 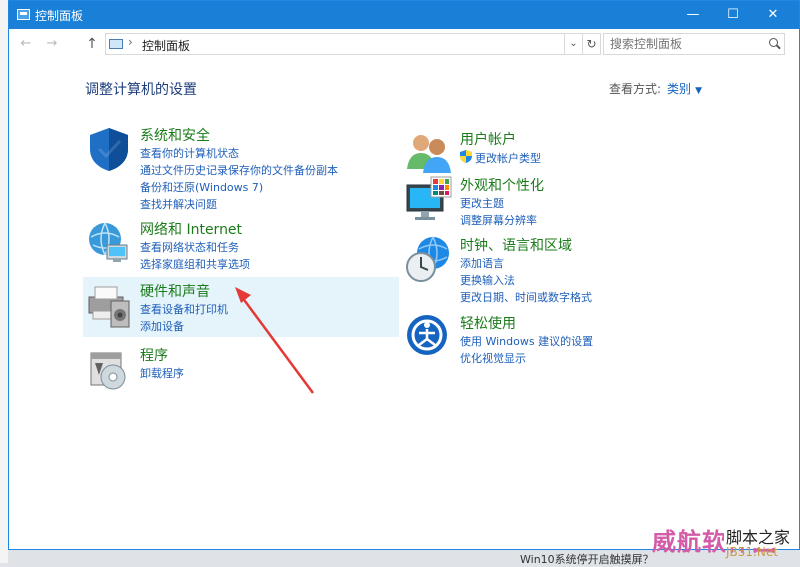 I want to click on category-title: 程序, so click(x=154, y=355).